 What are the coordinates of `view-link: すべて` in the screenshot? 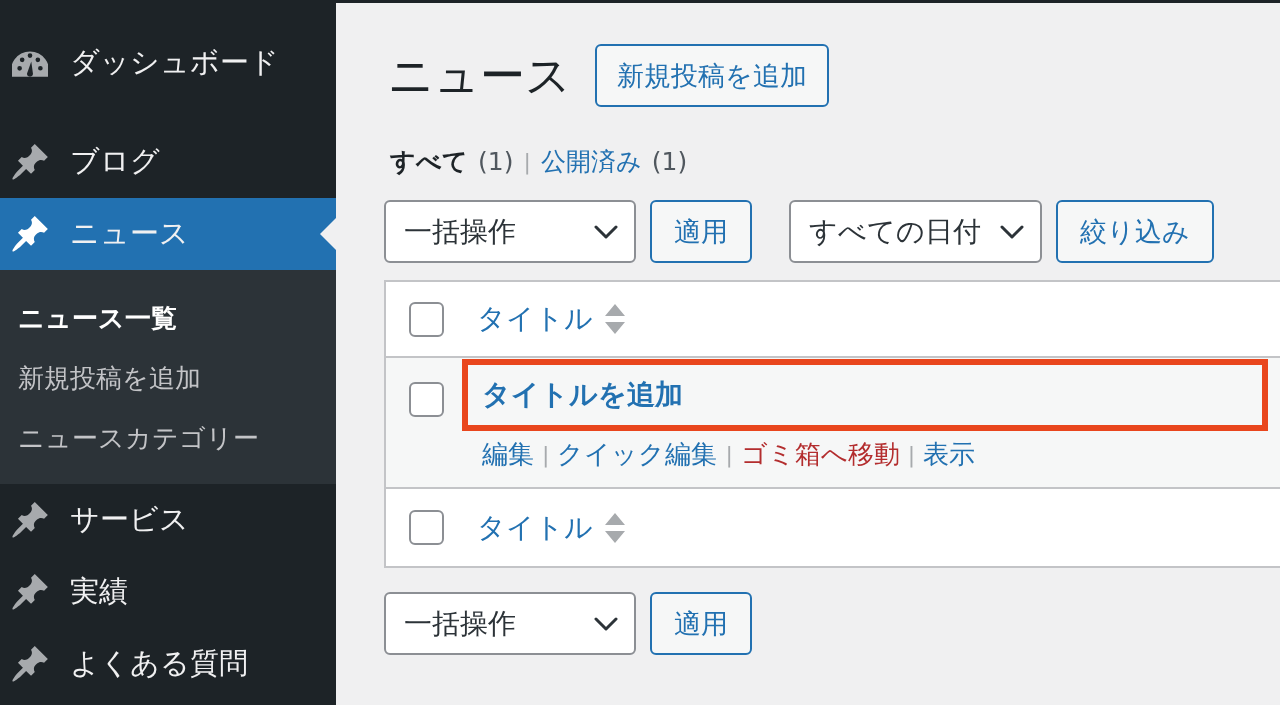 It's located at (429, 161).